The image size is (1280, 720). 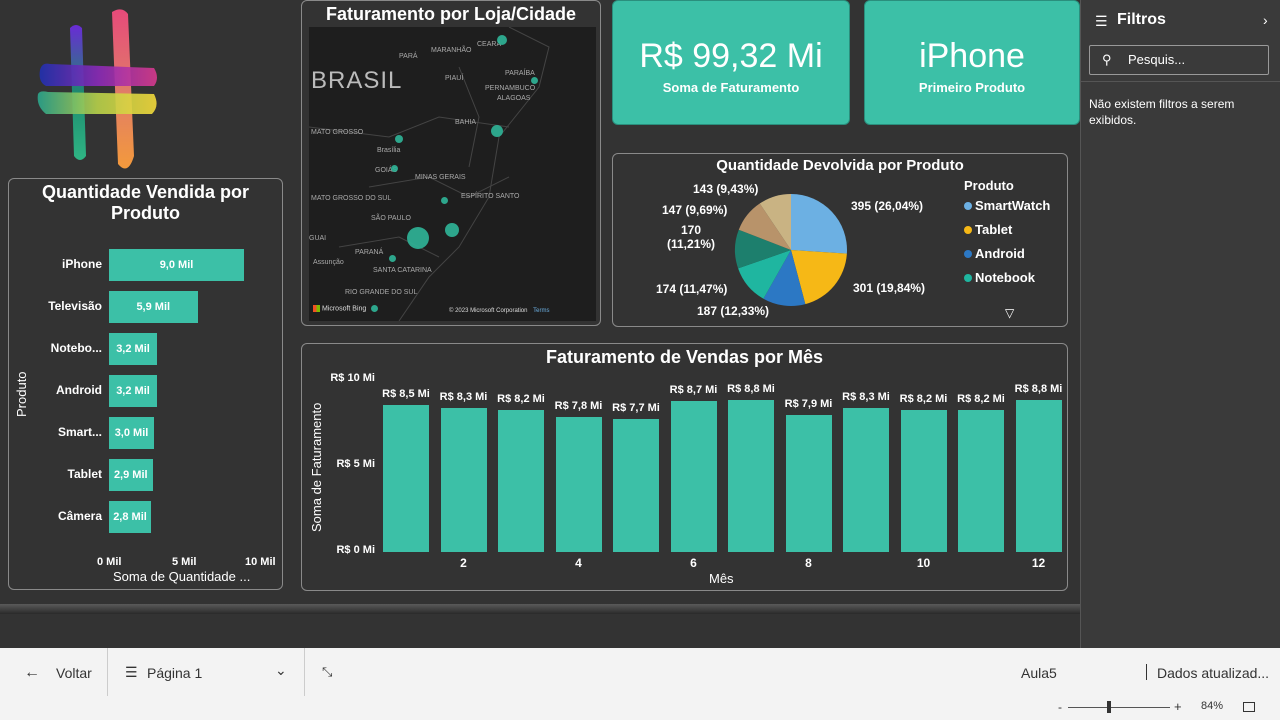 I want to click on map-label: ALAGOAS, so click(x=514, y=98).